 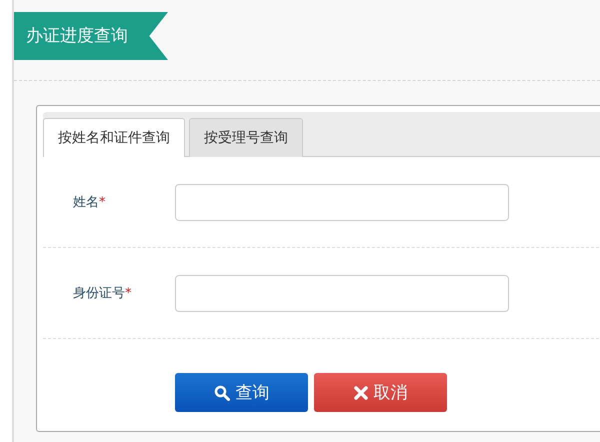 What do you see at coordinates (361, 393) in the screenshot?
I see `close-icon` at bounding box center [361, 393].